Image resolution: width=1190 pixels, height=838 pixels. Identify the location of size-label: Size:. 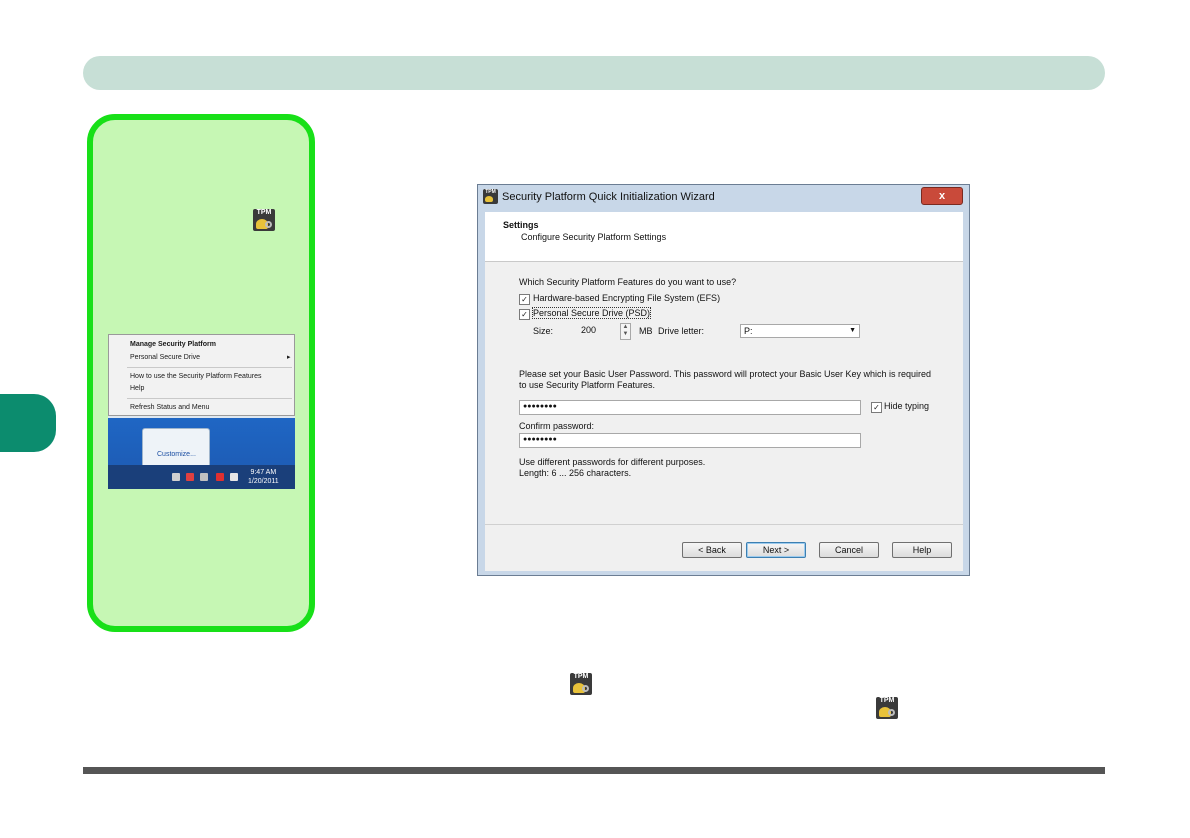
(543, 331).